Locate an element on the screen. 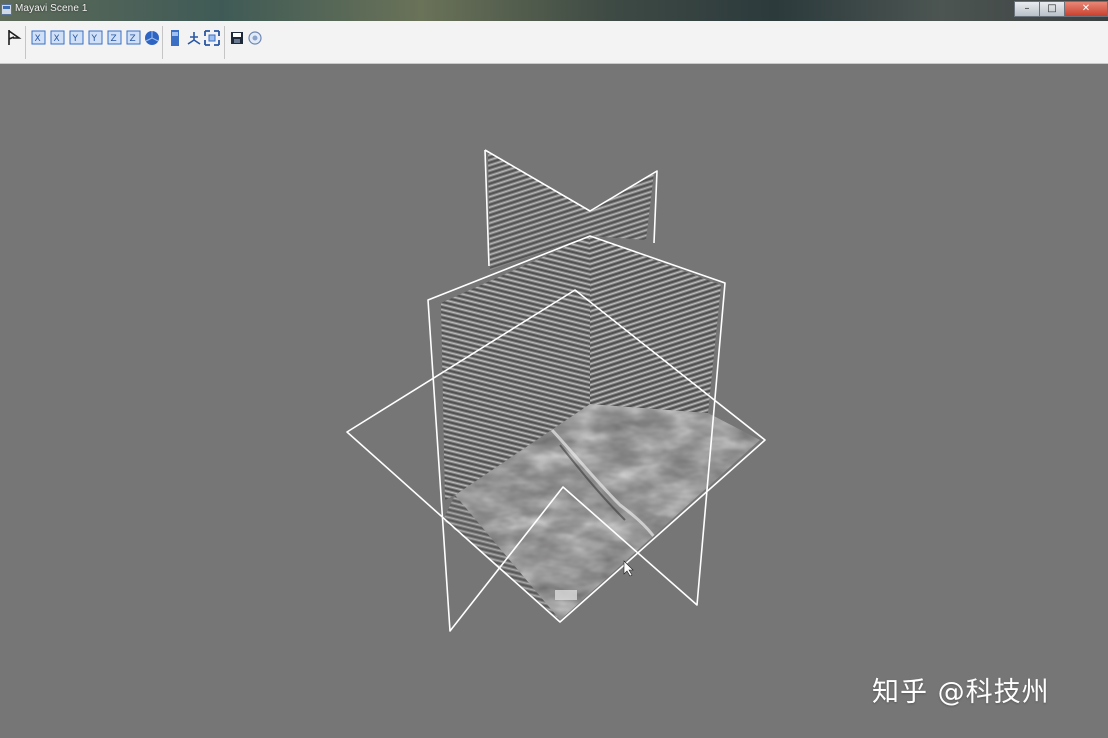  pick-icon is located at coordinates (14, 37).